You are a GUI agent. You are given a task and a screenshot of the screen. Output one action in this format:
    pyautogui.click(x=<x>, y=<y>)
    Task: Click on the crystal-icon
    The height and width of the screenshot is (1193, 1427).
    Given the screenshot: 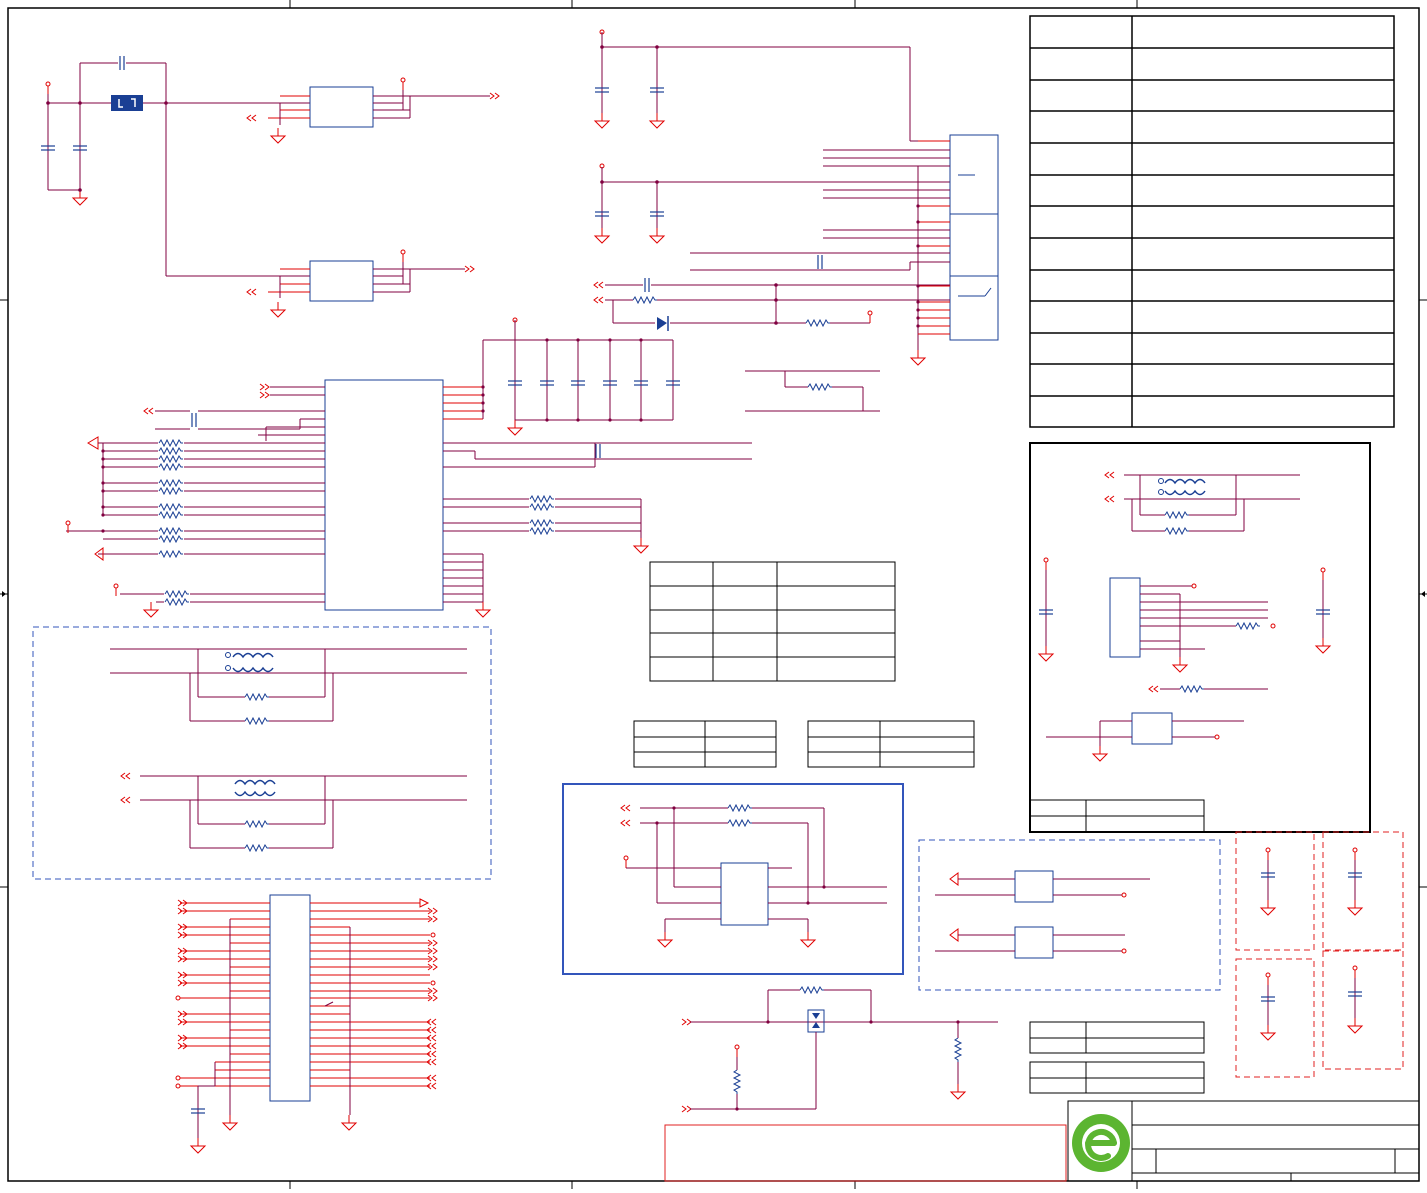 What is the action you would take?
    pyautogui.click(x=127, y=103)
    